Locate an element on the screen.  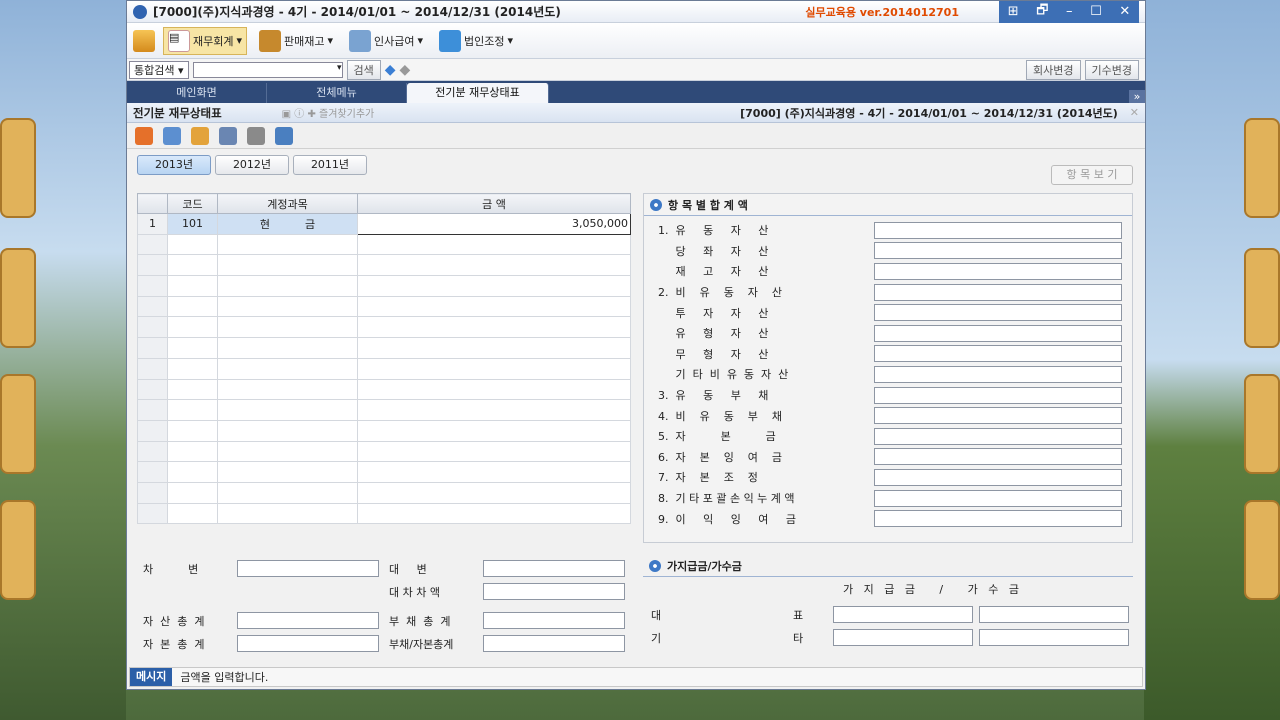
company-change-button: 회사변경 is located at coordinates (1053, 69).